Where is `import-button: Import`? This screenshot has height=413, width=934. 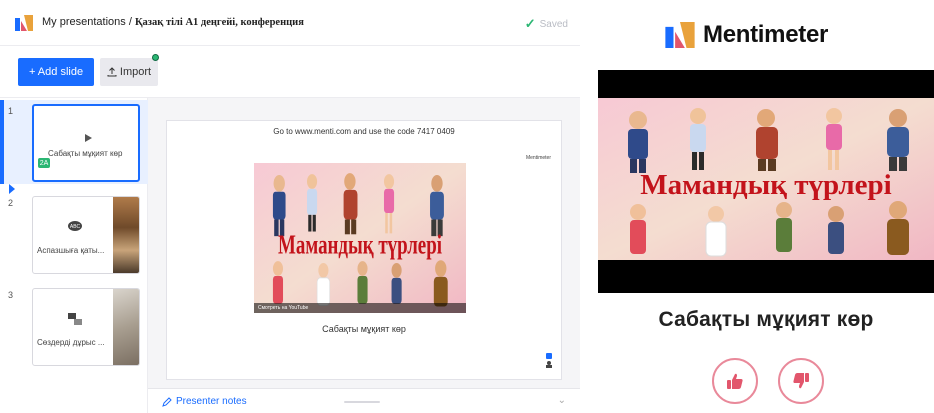 import-button: Import is located at coordinates (129, 72).